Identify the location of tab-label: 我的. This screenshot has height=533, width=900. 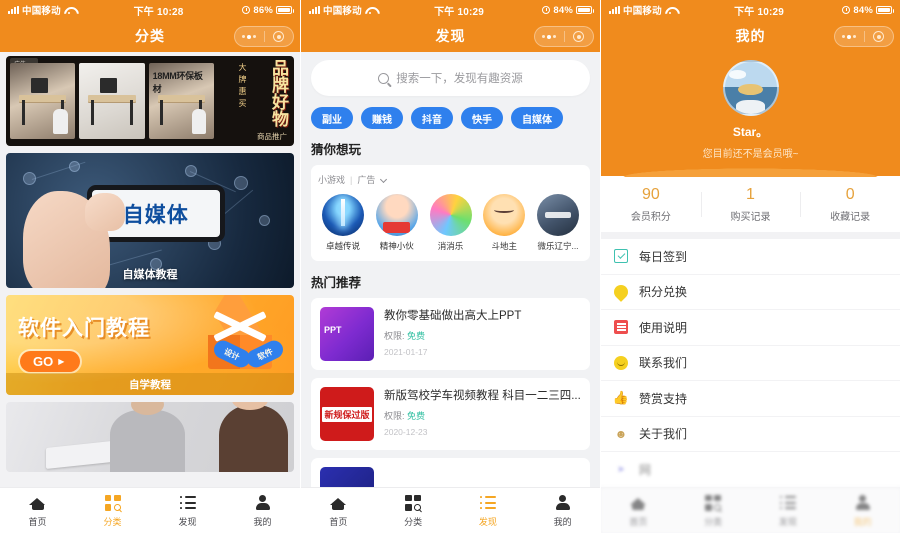
(562, 521).